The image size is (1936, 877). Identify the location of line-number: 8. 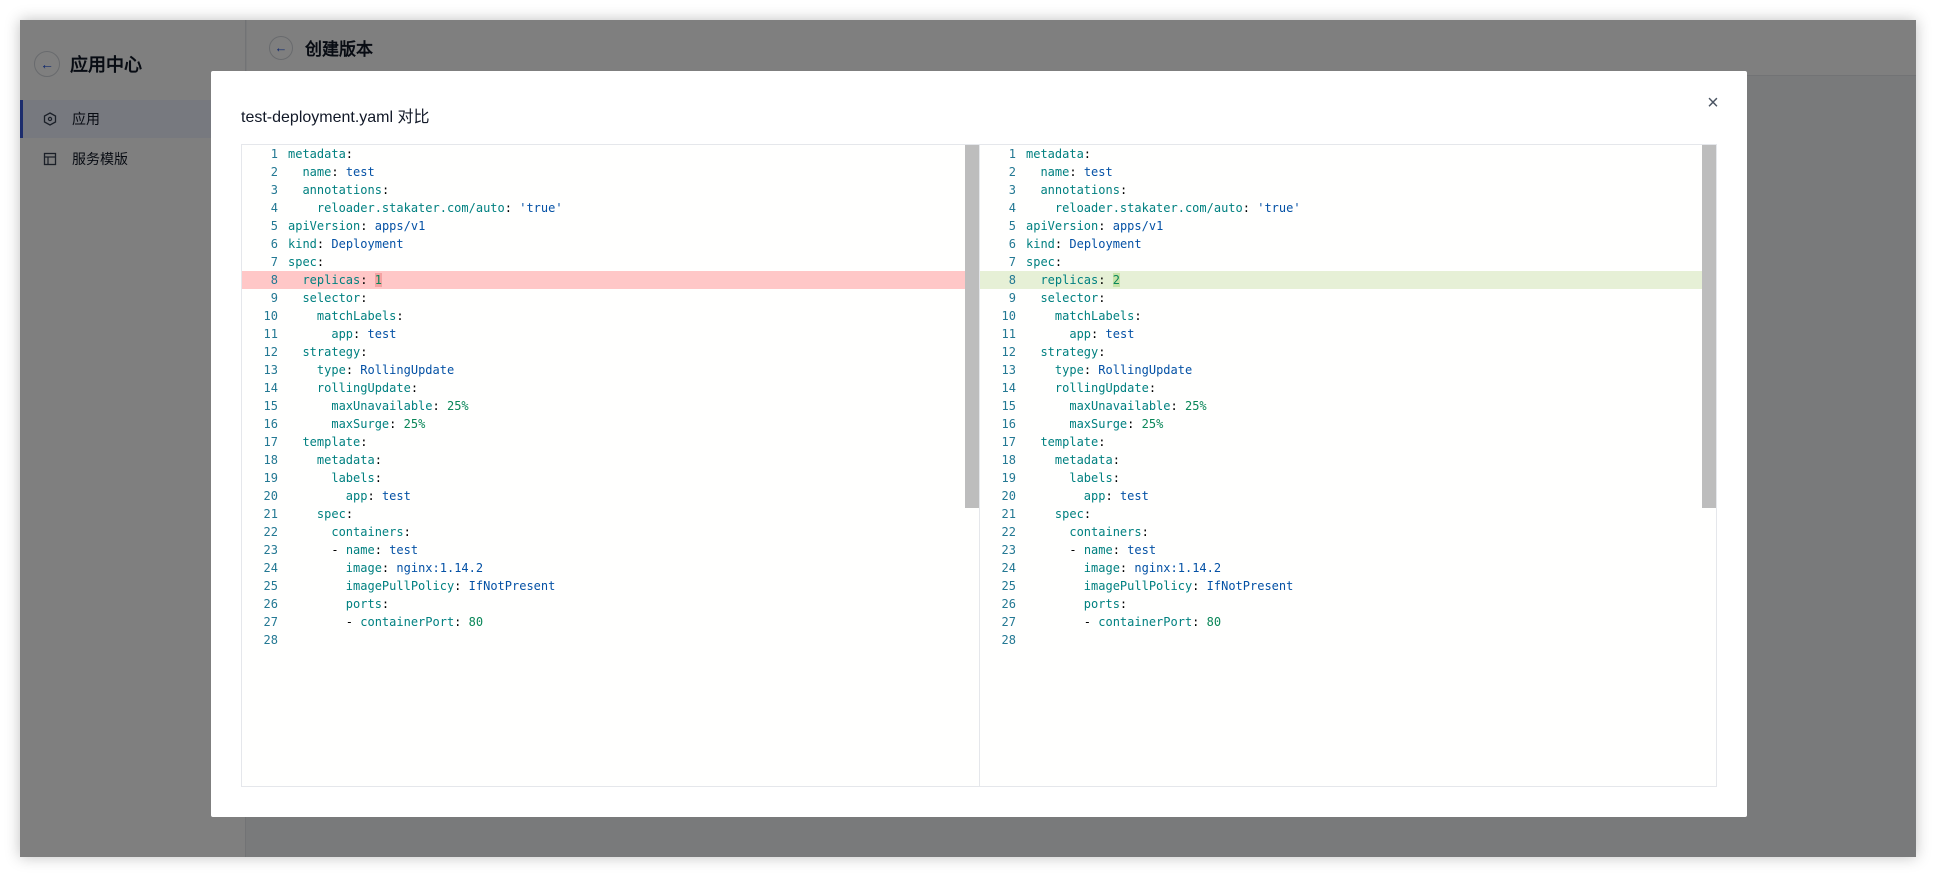
(274, 280).